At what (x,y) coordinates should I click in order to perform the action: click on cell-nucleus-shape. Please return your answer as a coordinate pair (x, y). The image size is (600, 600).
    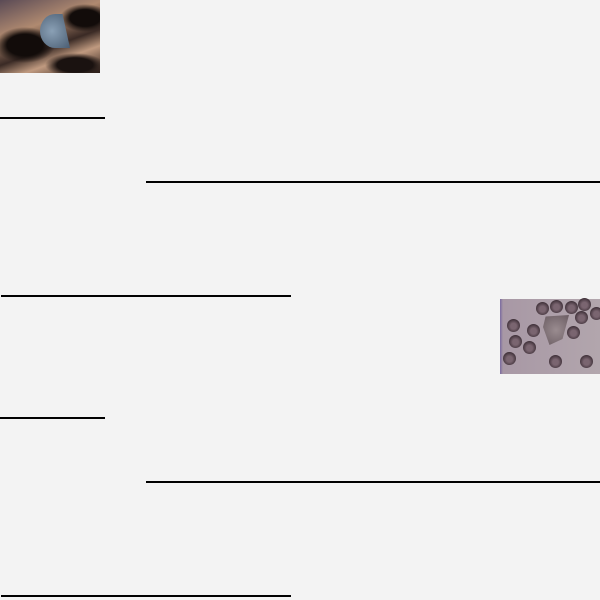
    Looking at the image, I should click on (55, 31).